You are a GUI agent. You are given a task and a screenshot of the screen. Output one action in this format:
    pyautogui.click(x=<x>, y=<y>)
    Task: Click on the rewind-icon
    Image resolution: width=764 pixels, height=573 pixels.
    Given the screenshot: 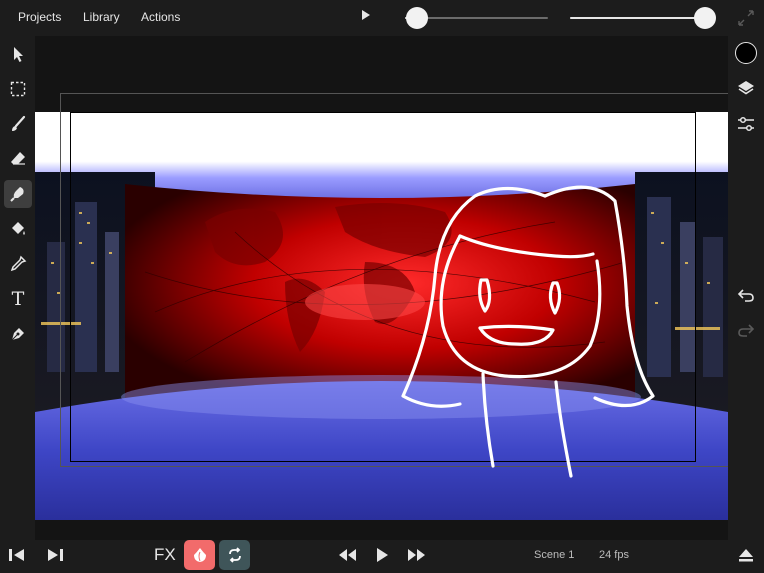 What is the action you would take?
    pyautogui.click(x=347, y=555)
    